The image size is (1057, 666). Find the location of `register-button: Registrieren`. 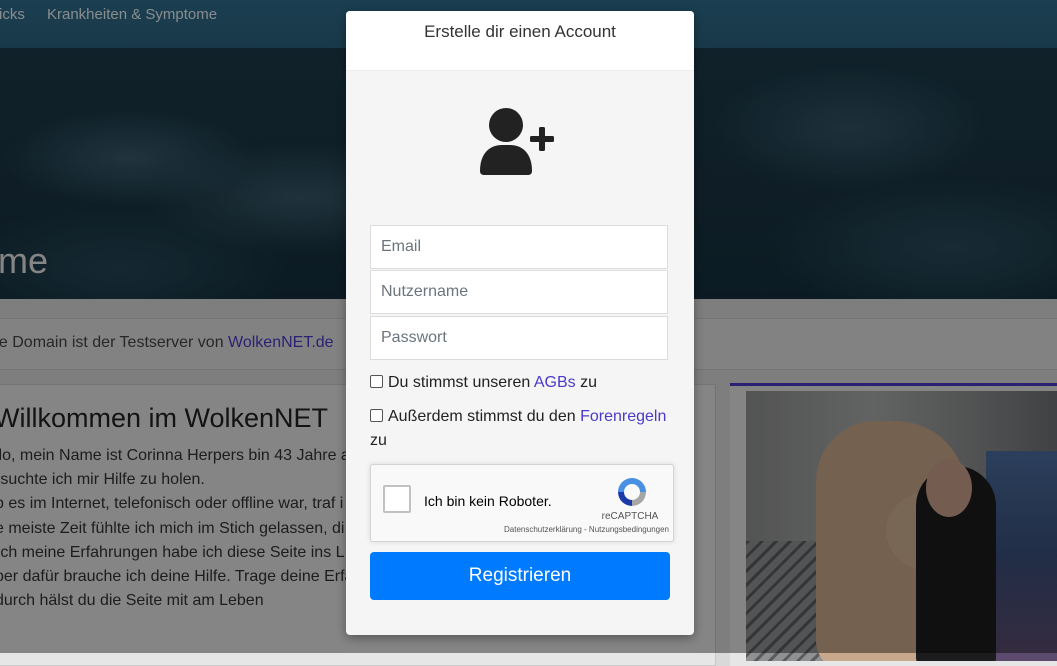

register-button: Registrieren is located at coordinates (520, 576).